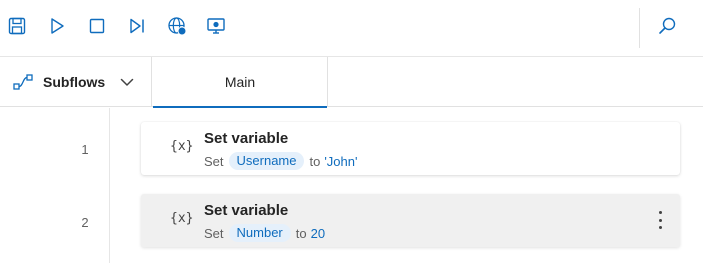 The height and width of the screenshot is (263, 703). I want to click on tab-main-label: Main, so click(240, 82).